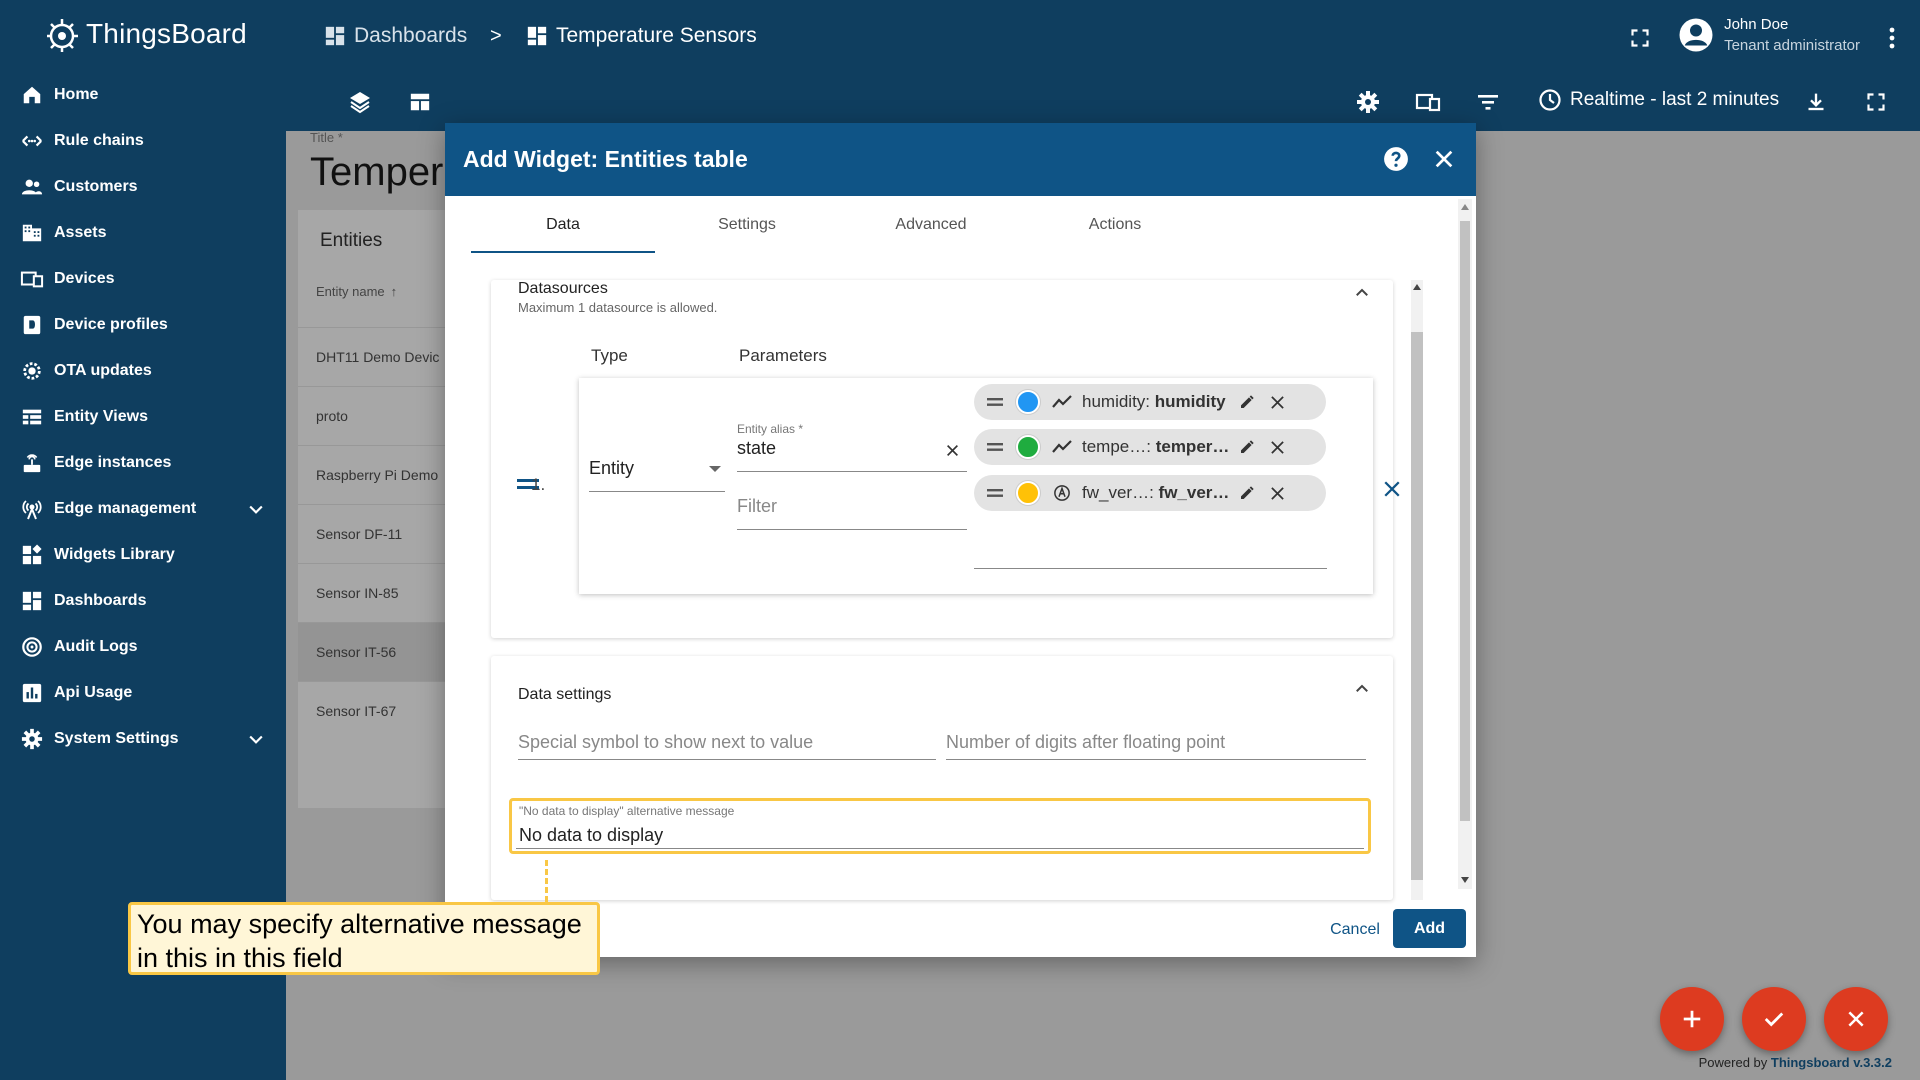 This screenshot has height=1080, width=1920. I want to click on tab-actions: Actions, so click(1115, 224).